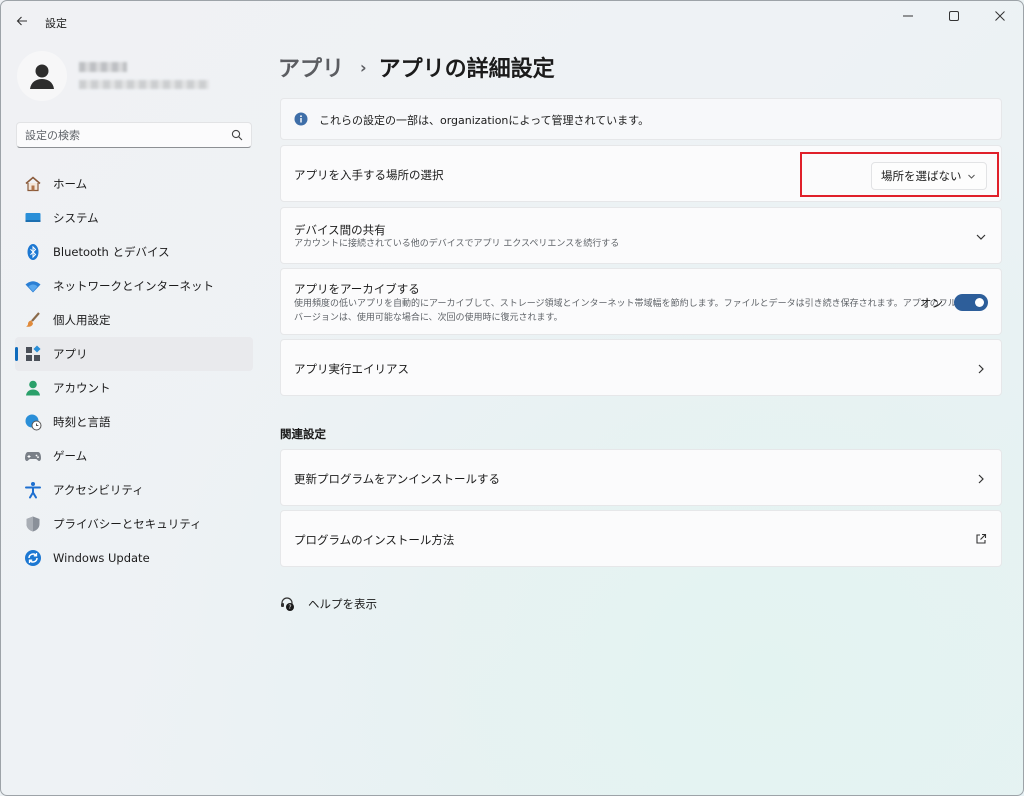 This screenshot has height=796, width=1024. What do you see at coordinates (134, 422) in the screenshot?
I see `sidebar-item-time-language: 時刻と言語` at bounding box center [134, 422].